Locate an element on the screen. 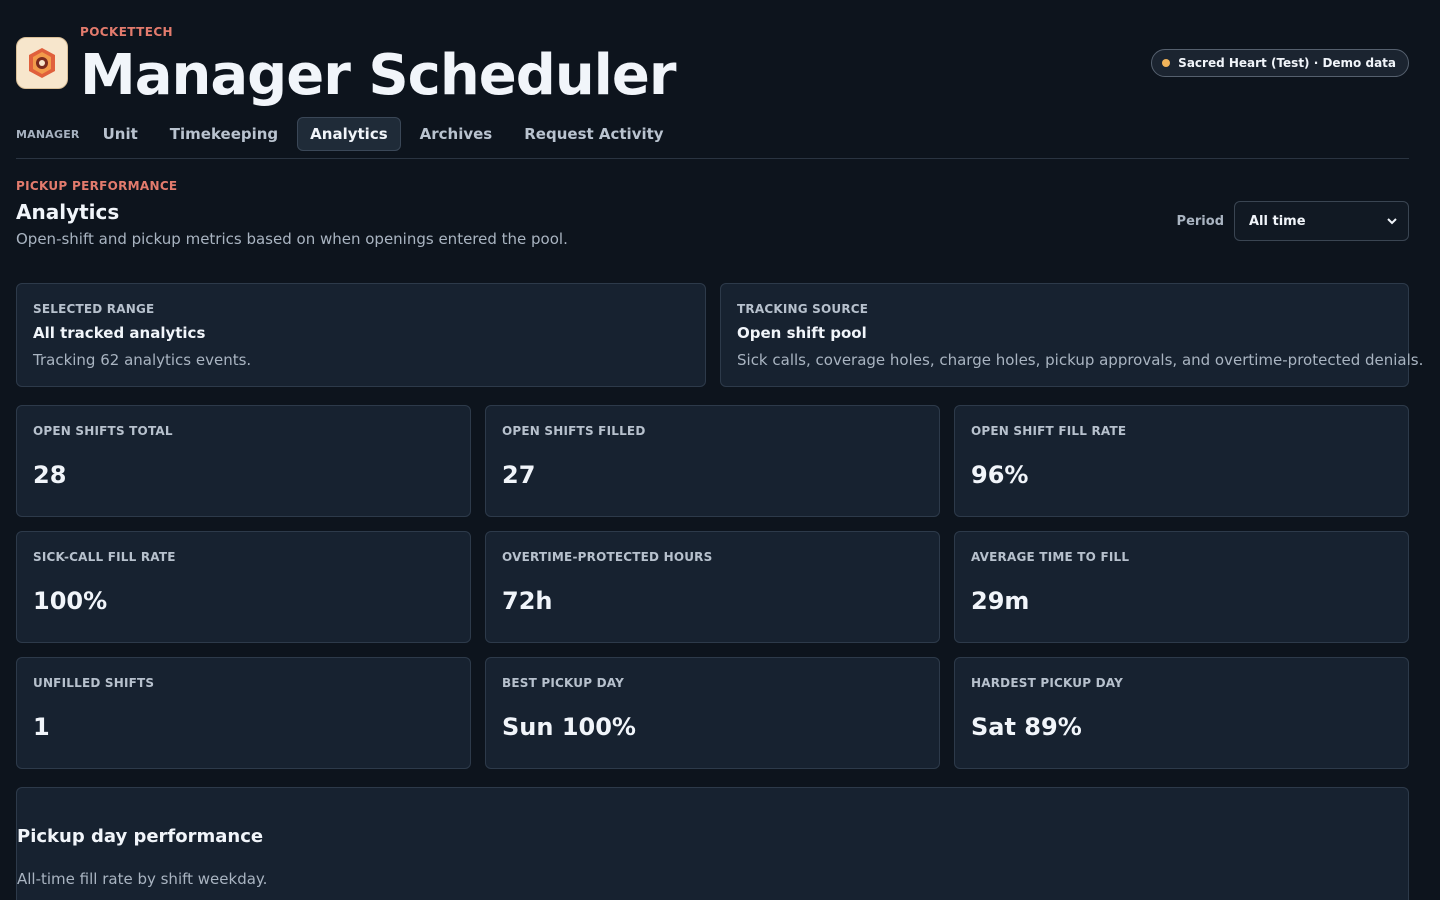 Image resolution: width=1440 pixels, height=900 pixels. environment-badge: Sacred Heart (Test) · Demo data is located at coordinates (1280, 63).